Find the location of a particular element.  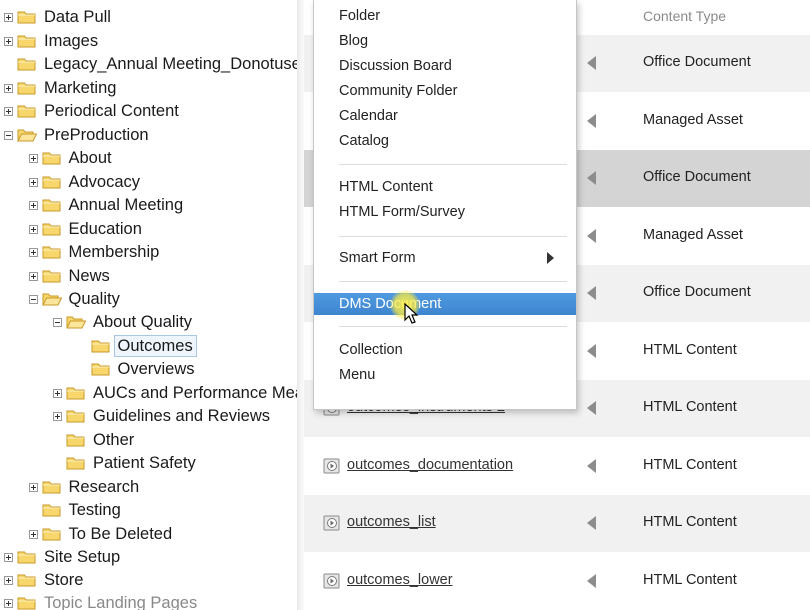

menu-item-catalog: Catalog is located at coordinates (445, 141).